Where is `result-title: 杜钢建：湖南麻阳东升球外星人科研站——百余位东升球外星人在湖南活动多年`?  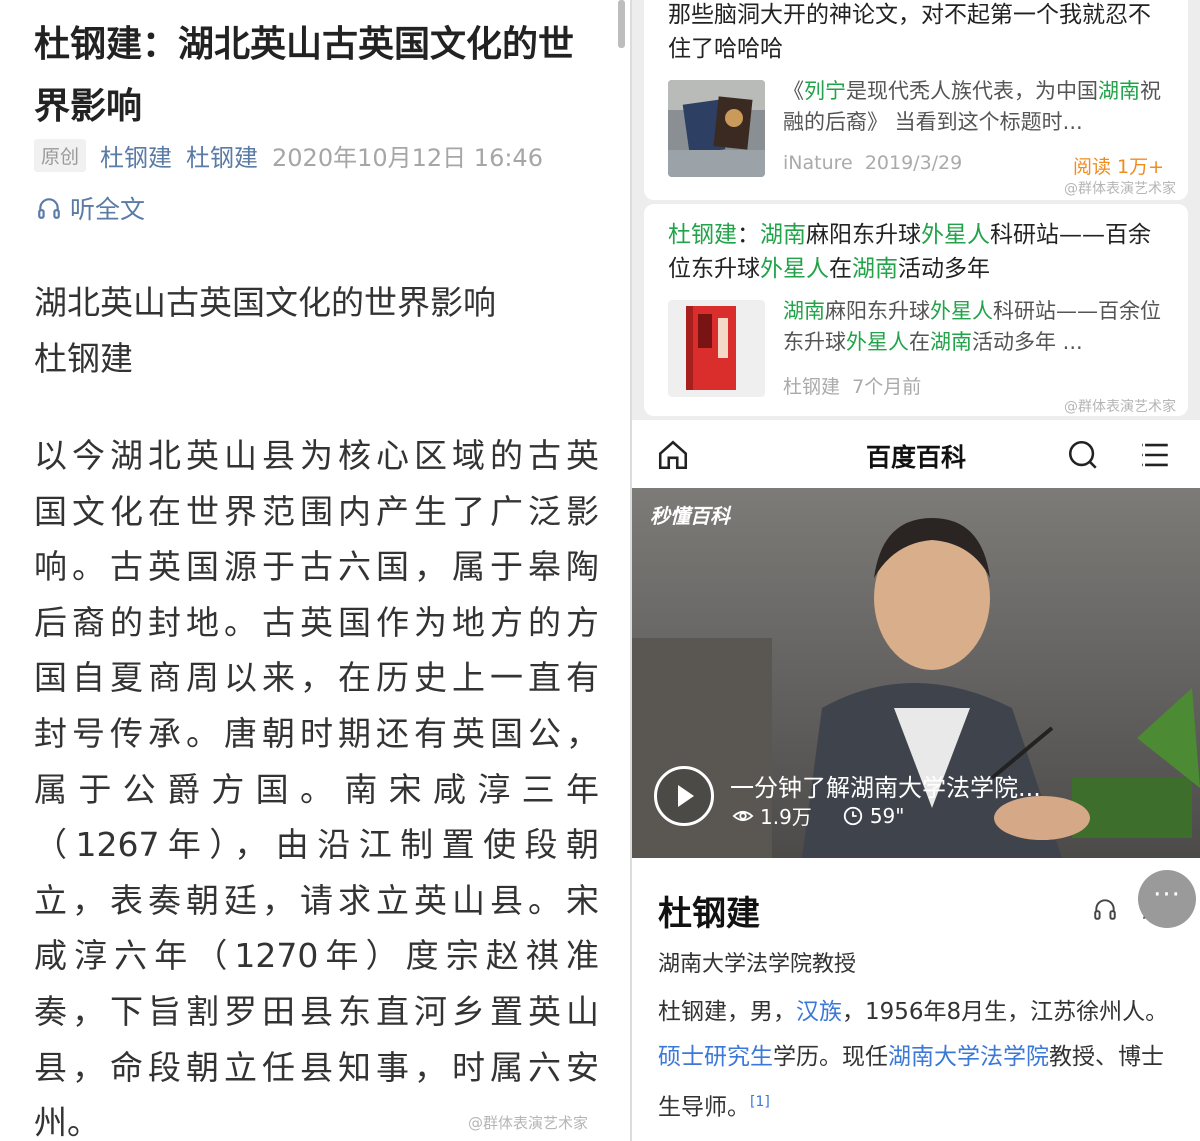 result-title: 杜钢建：湖南麻阳东升球外星人科研站——百余位东升球外星人在湖南活动多年 is located at coordinates (918, 252).